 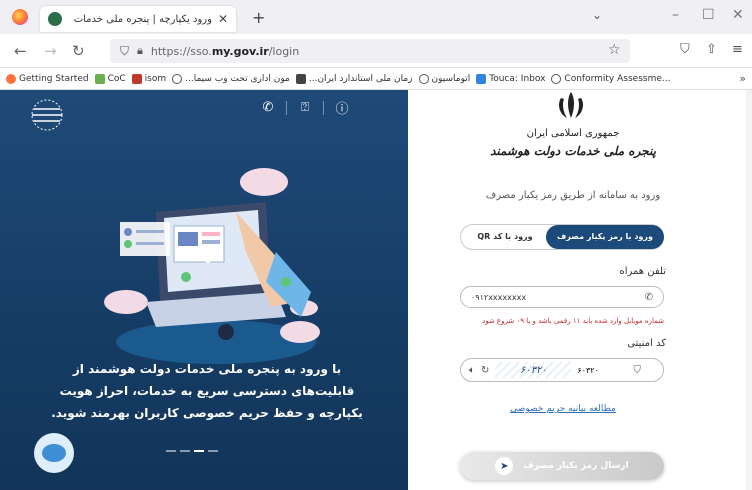 What do you see at coordinates (504, 466) in the screenshot?
I see `send-icon: ➤` at bounding box center [504, 466].